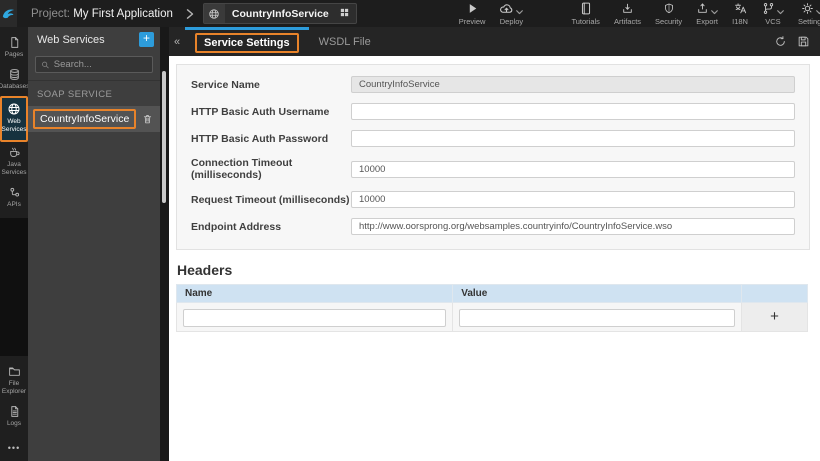 Image resolution: width=820 pixels, height=461 pixels. Describe the element at coordinates (14, 54) in the screenshot. I see `sidebar-label-pages: Pages` at that location.